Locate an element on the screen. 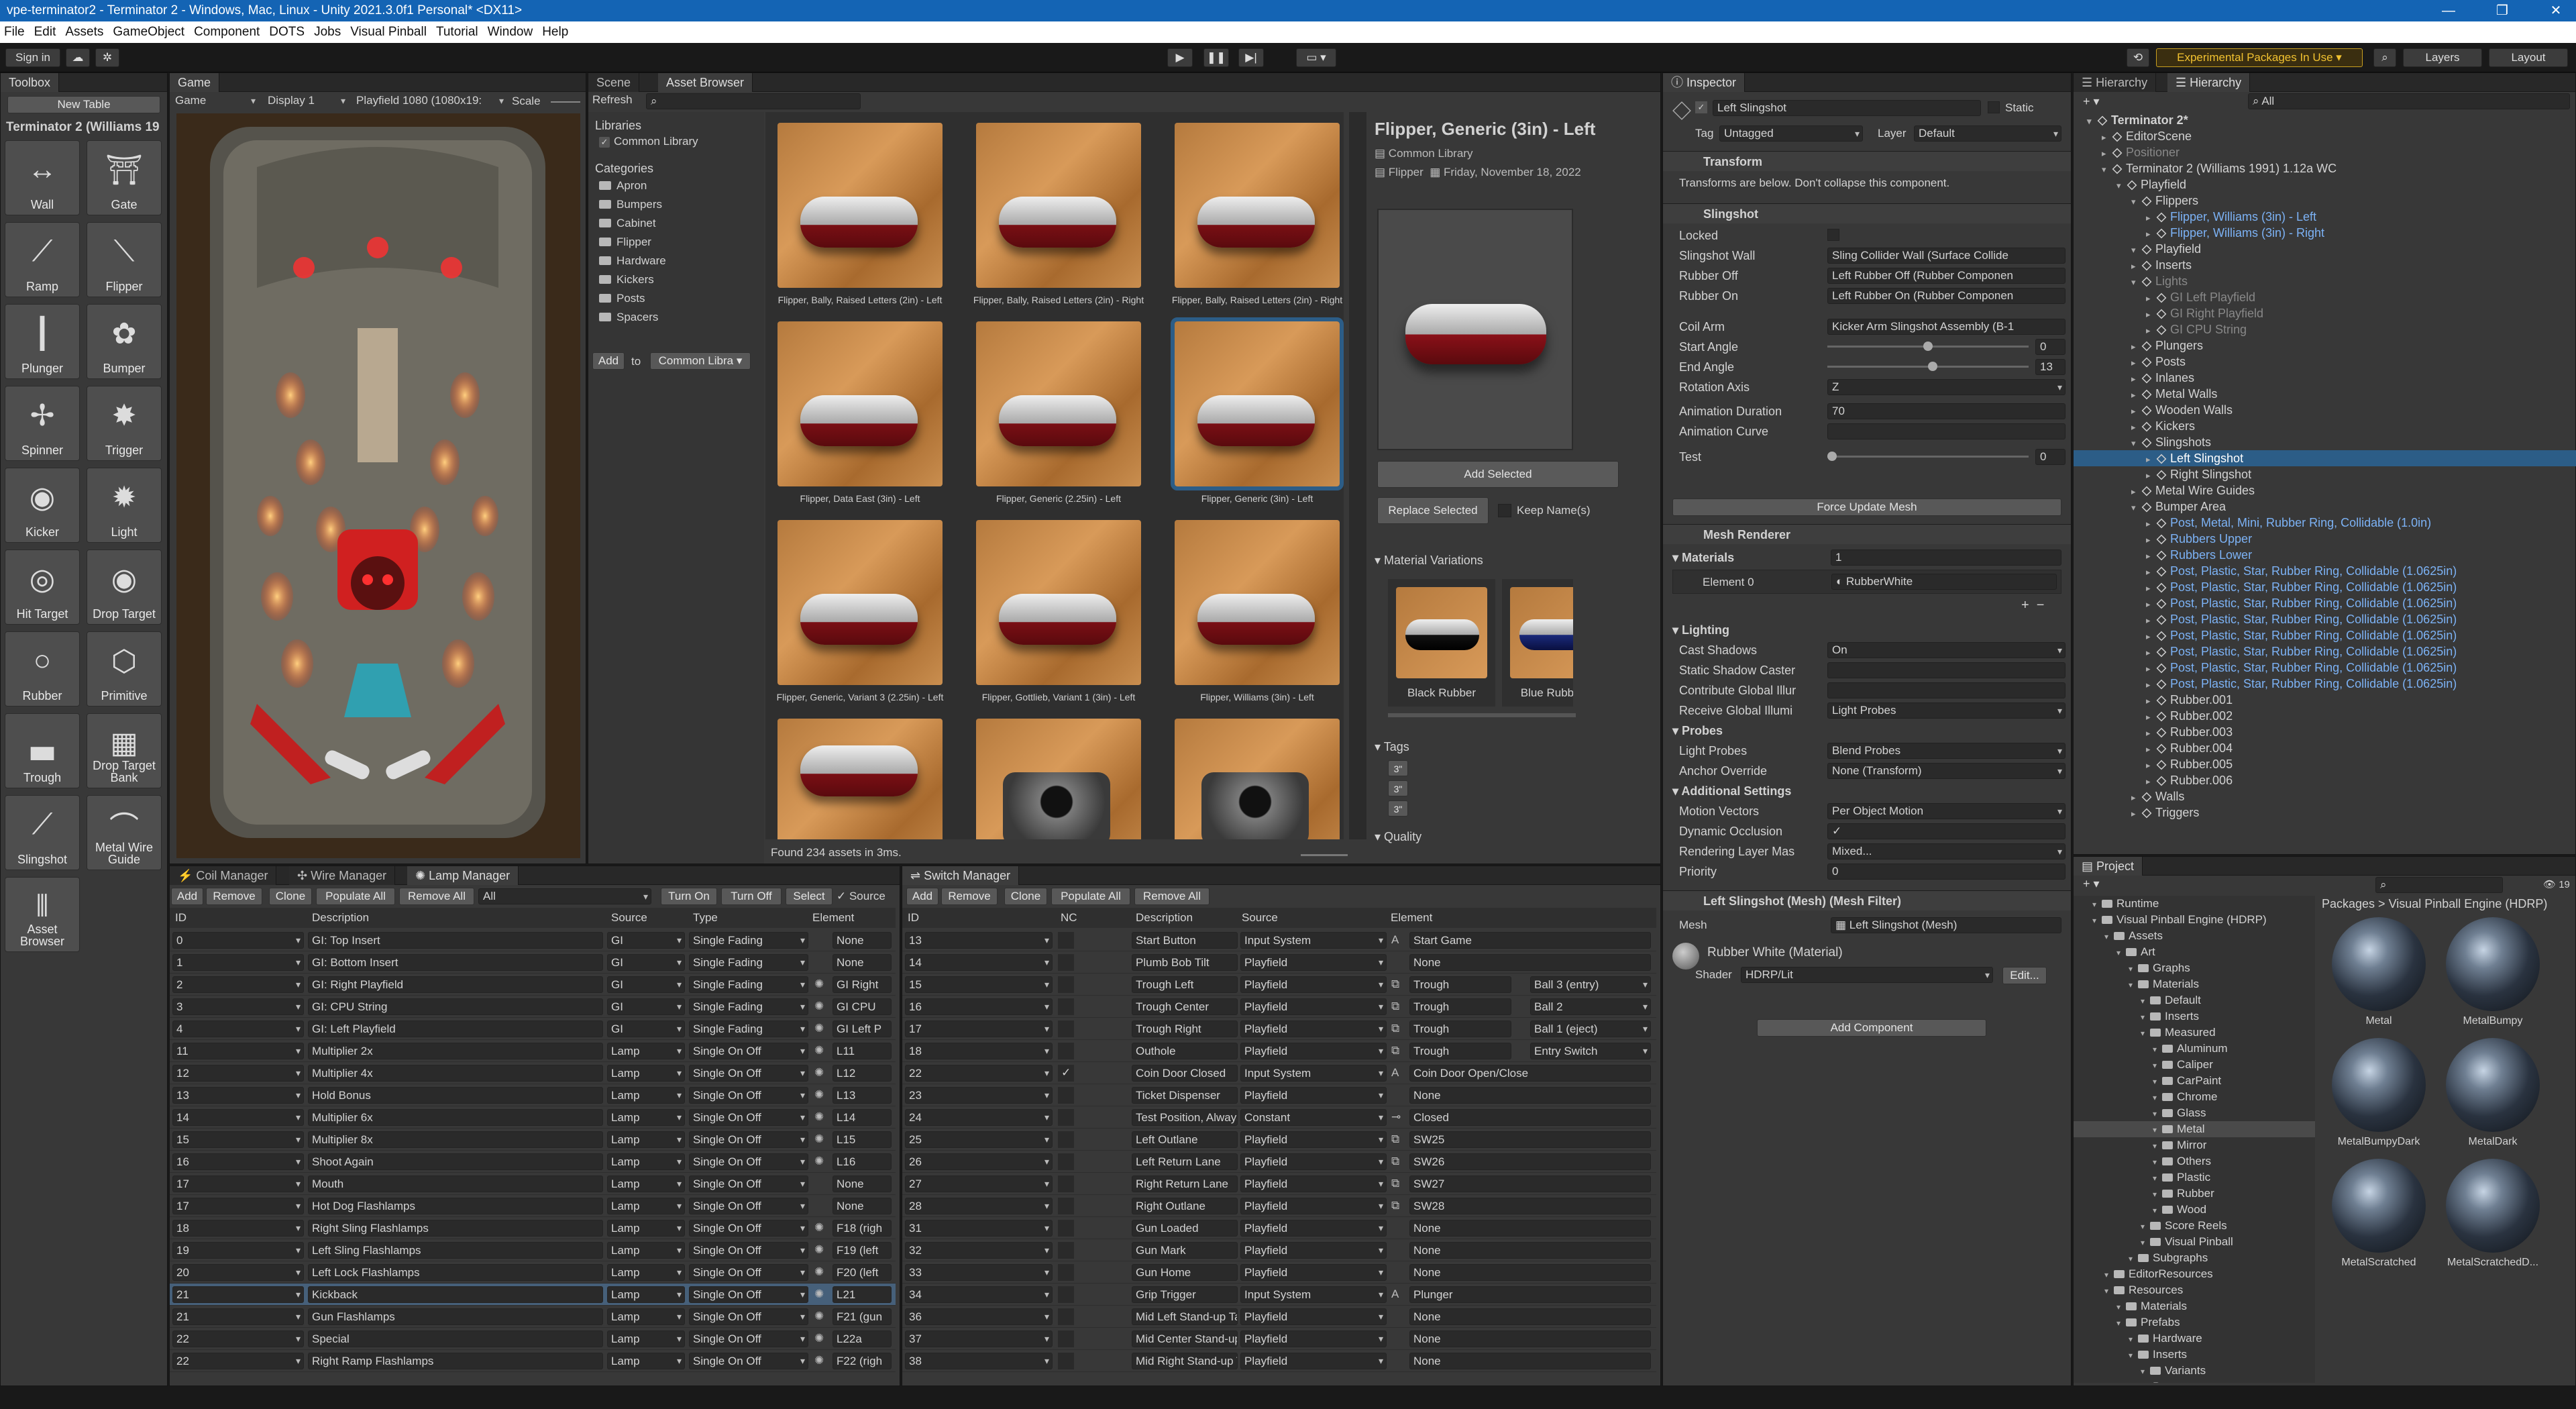 This screenshot has width=2576, height=1409. switch-element-field: Trough is located at coordinates (1460, 1006).